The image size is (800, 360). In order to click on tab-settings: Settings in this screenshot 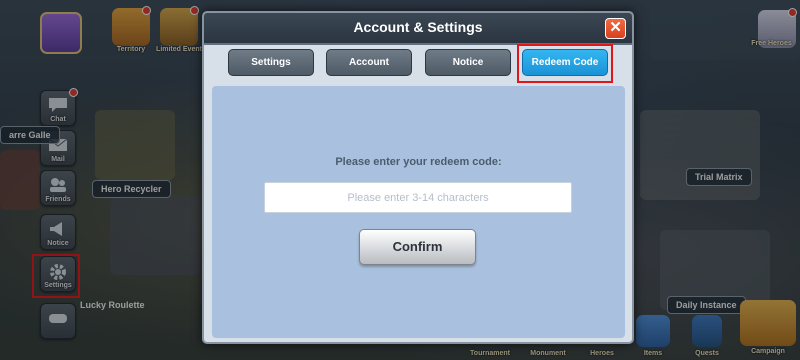, I will do `click(271, 62)`.